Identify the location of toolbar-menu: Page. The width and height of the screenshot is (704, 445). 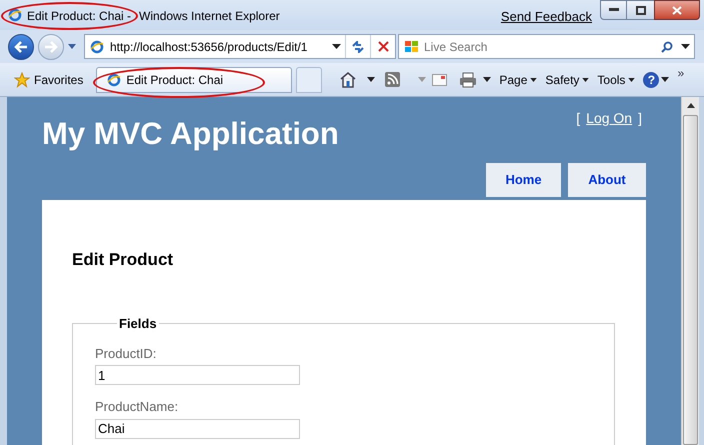
(518, 79).